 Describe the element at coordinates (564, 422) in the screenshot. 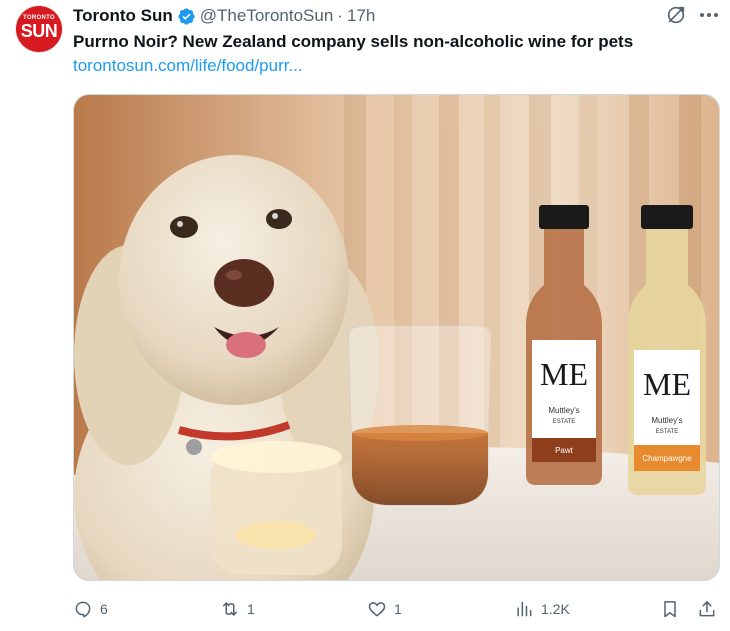

I see `bottle1-estate: ESTATE` at that location.